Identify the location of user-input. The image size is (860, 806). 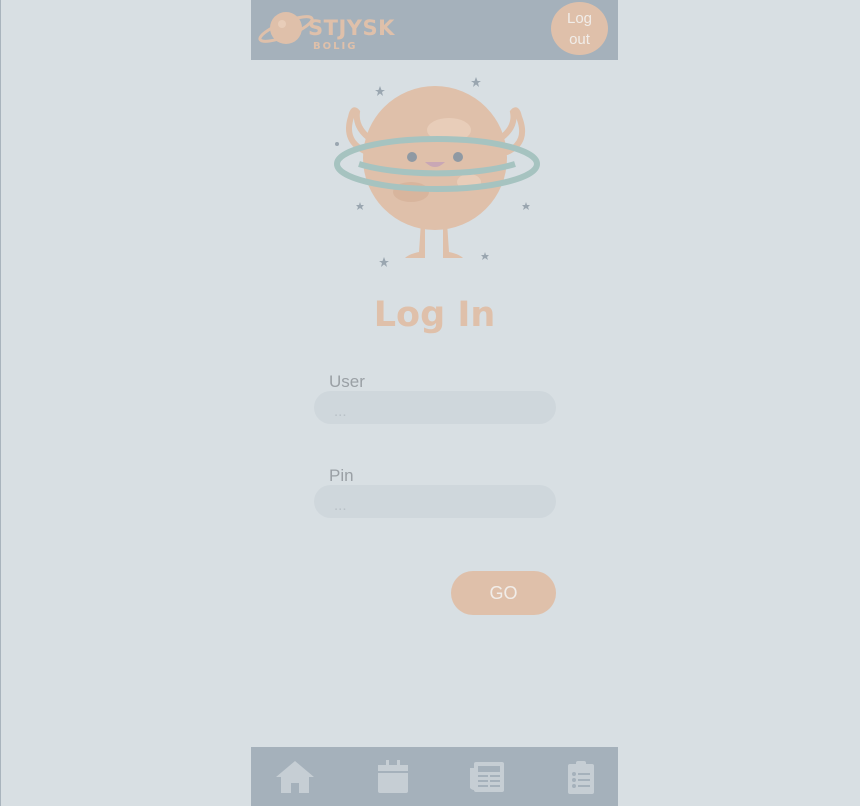
(435, 407).